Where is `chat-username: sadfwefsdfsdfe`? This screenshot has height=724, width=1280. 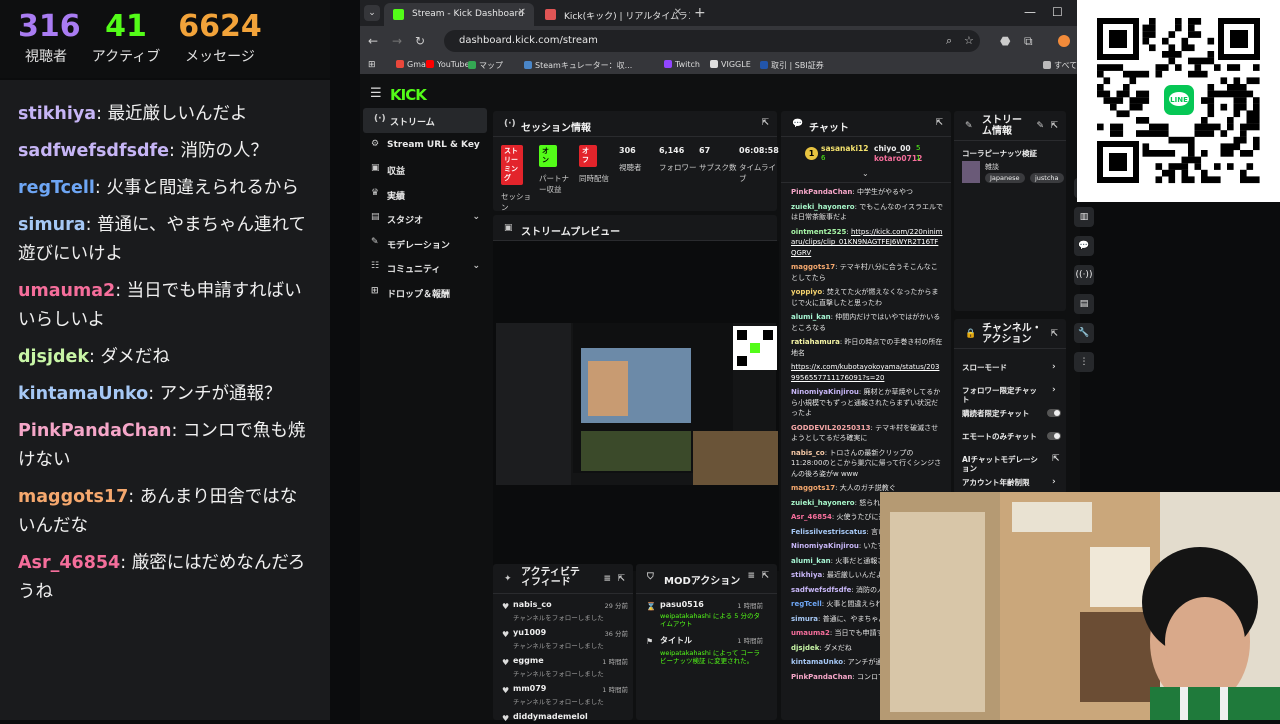 chat-username: sadfwefsdfsdfe is located at coordinates (821, 590).